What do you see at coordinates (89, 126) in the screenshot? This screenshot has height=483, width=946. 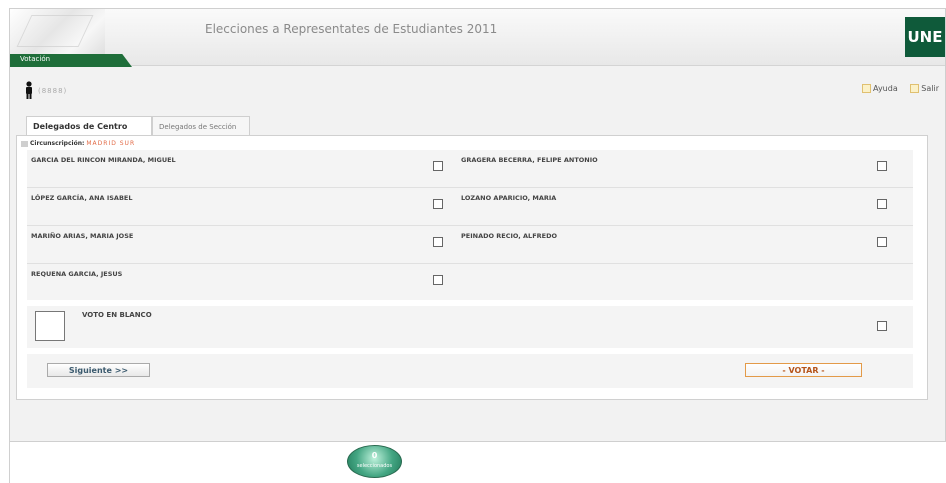 I see `tab-delegados-centro: Delegados de Centro` at bounding box center [89, 126].